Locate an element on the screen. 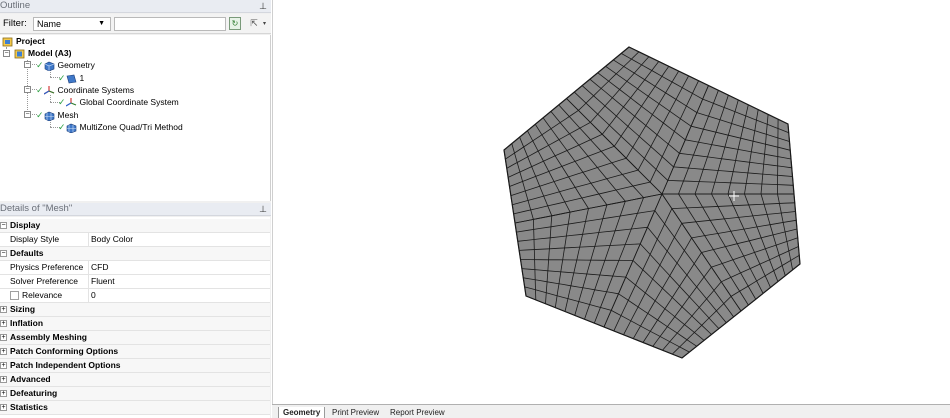 The image size is (950, 418). details-section-label: Sizing is located at coordinates (23, 309).